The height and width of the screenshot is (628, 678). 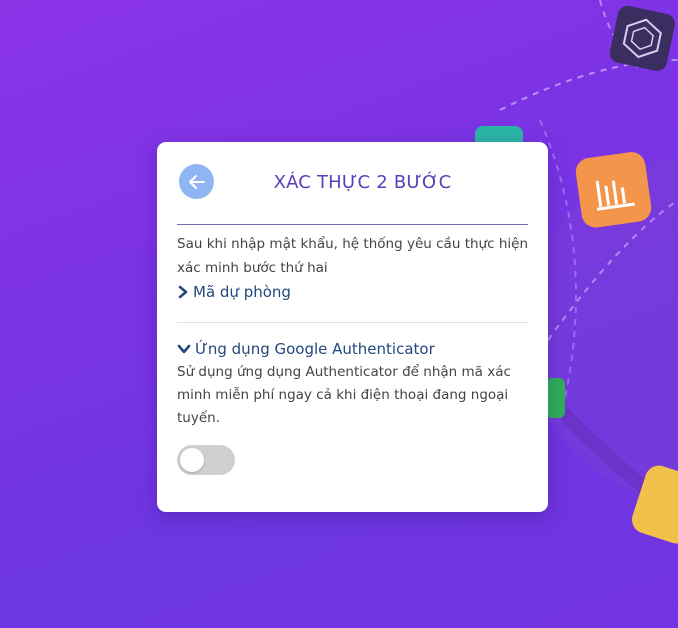 I want to click on google-authenticator-link: Ứng dụng Google Authenticator, so click(x=306, y=349).